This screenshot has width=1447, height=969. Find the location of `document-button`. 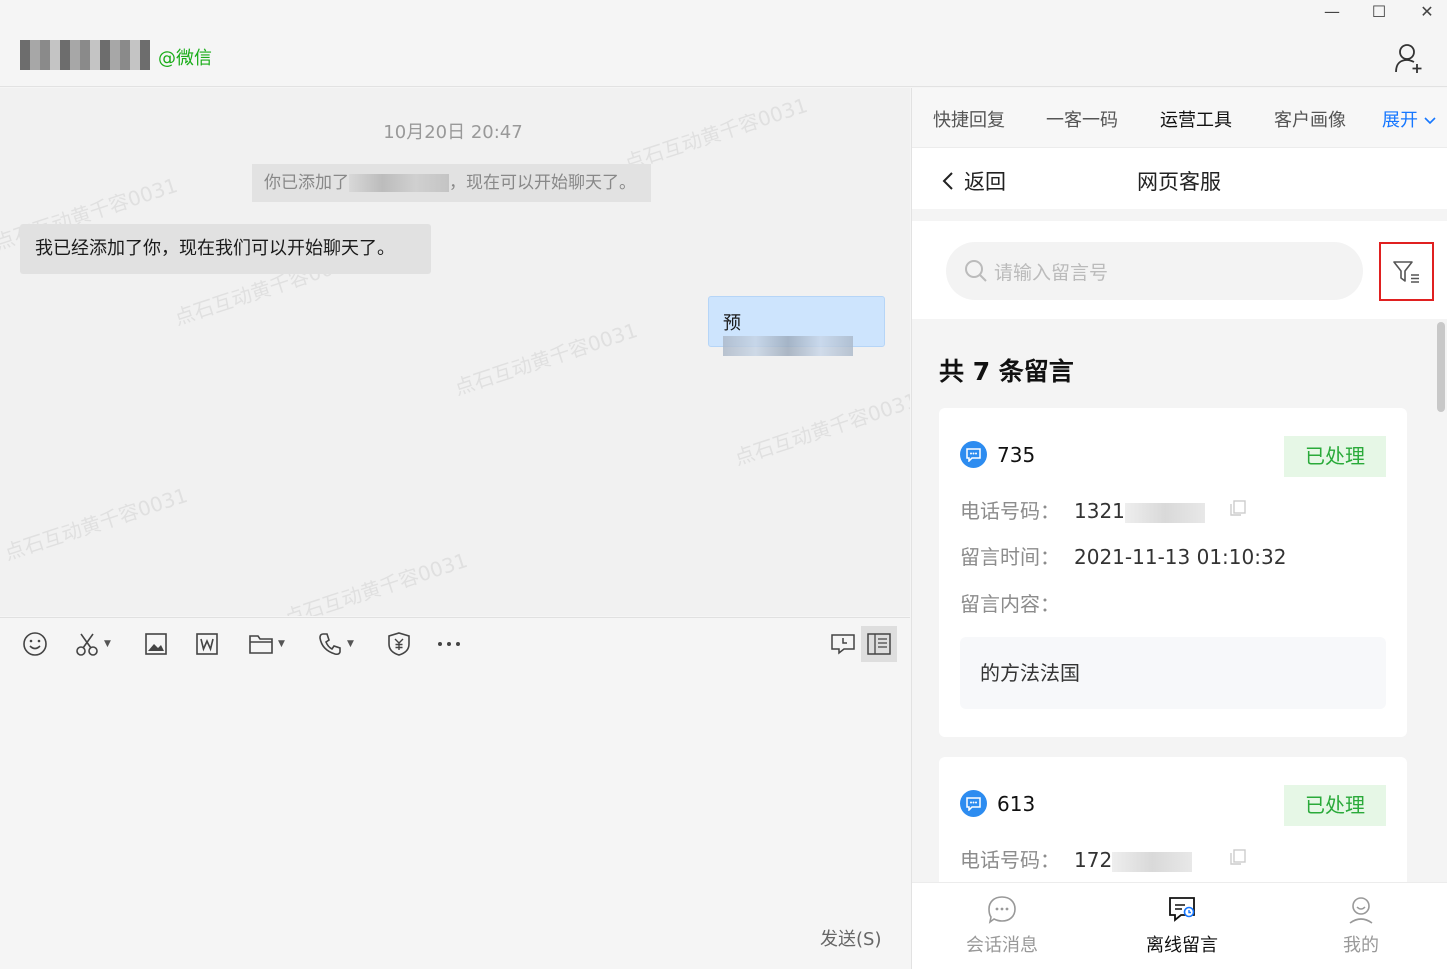

document-button is located at coordinates (207, 644).